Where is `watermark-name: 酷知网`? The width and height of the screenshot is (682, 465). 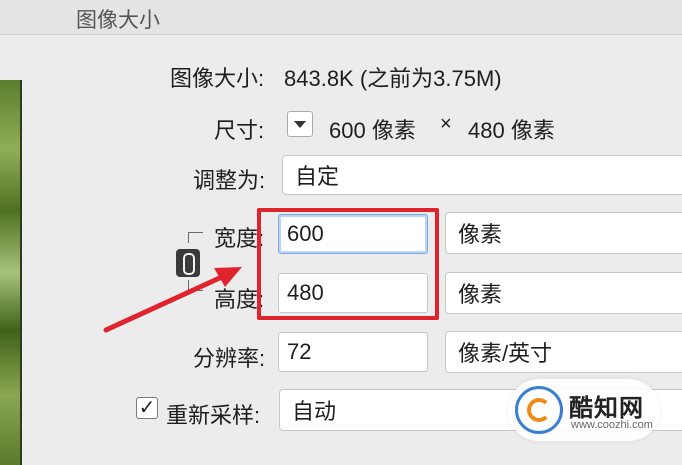 watermark-name: 酷知网 is located at coordinates (606, 408).